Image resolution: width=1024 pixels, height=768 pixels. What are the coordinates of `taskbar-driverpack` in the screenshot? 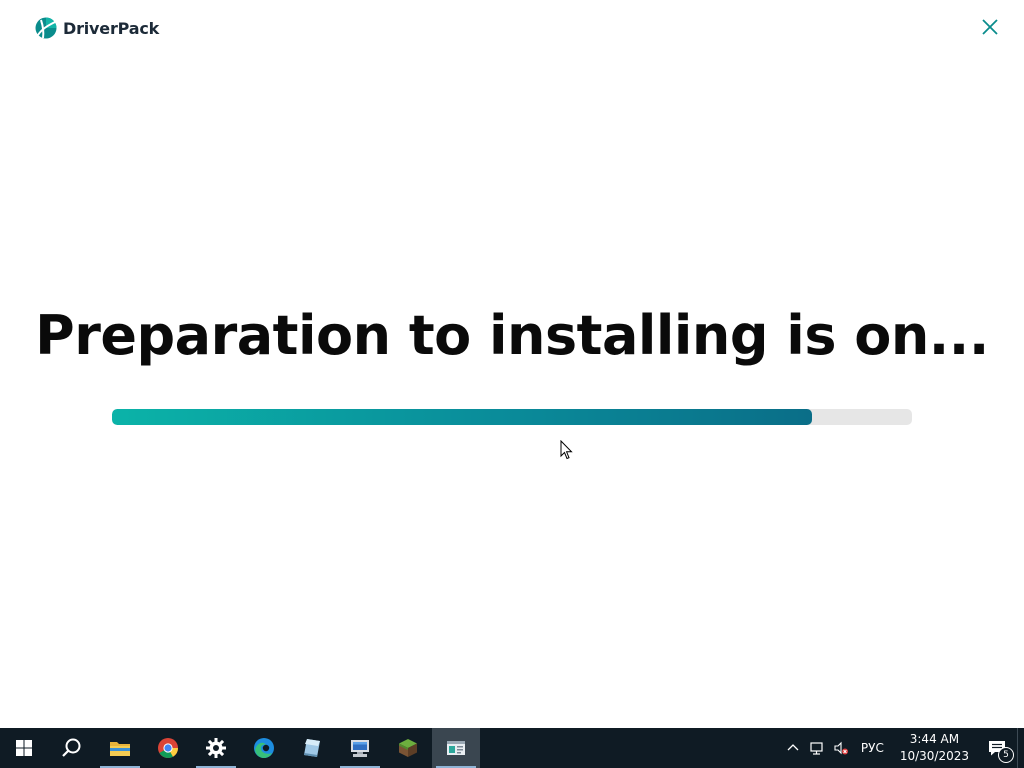 It's located at (456, 748).